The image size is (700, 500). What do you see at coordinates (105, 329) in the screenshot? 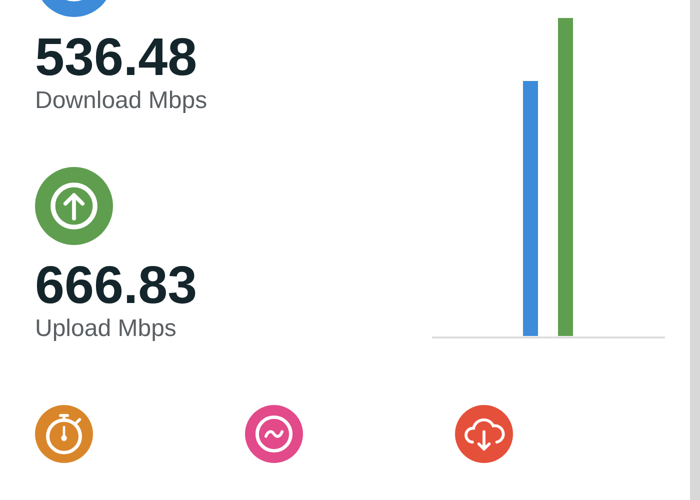
I see `speed-label: Upload Mbps` at bounding box center [105, 329].